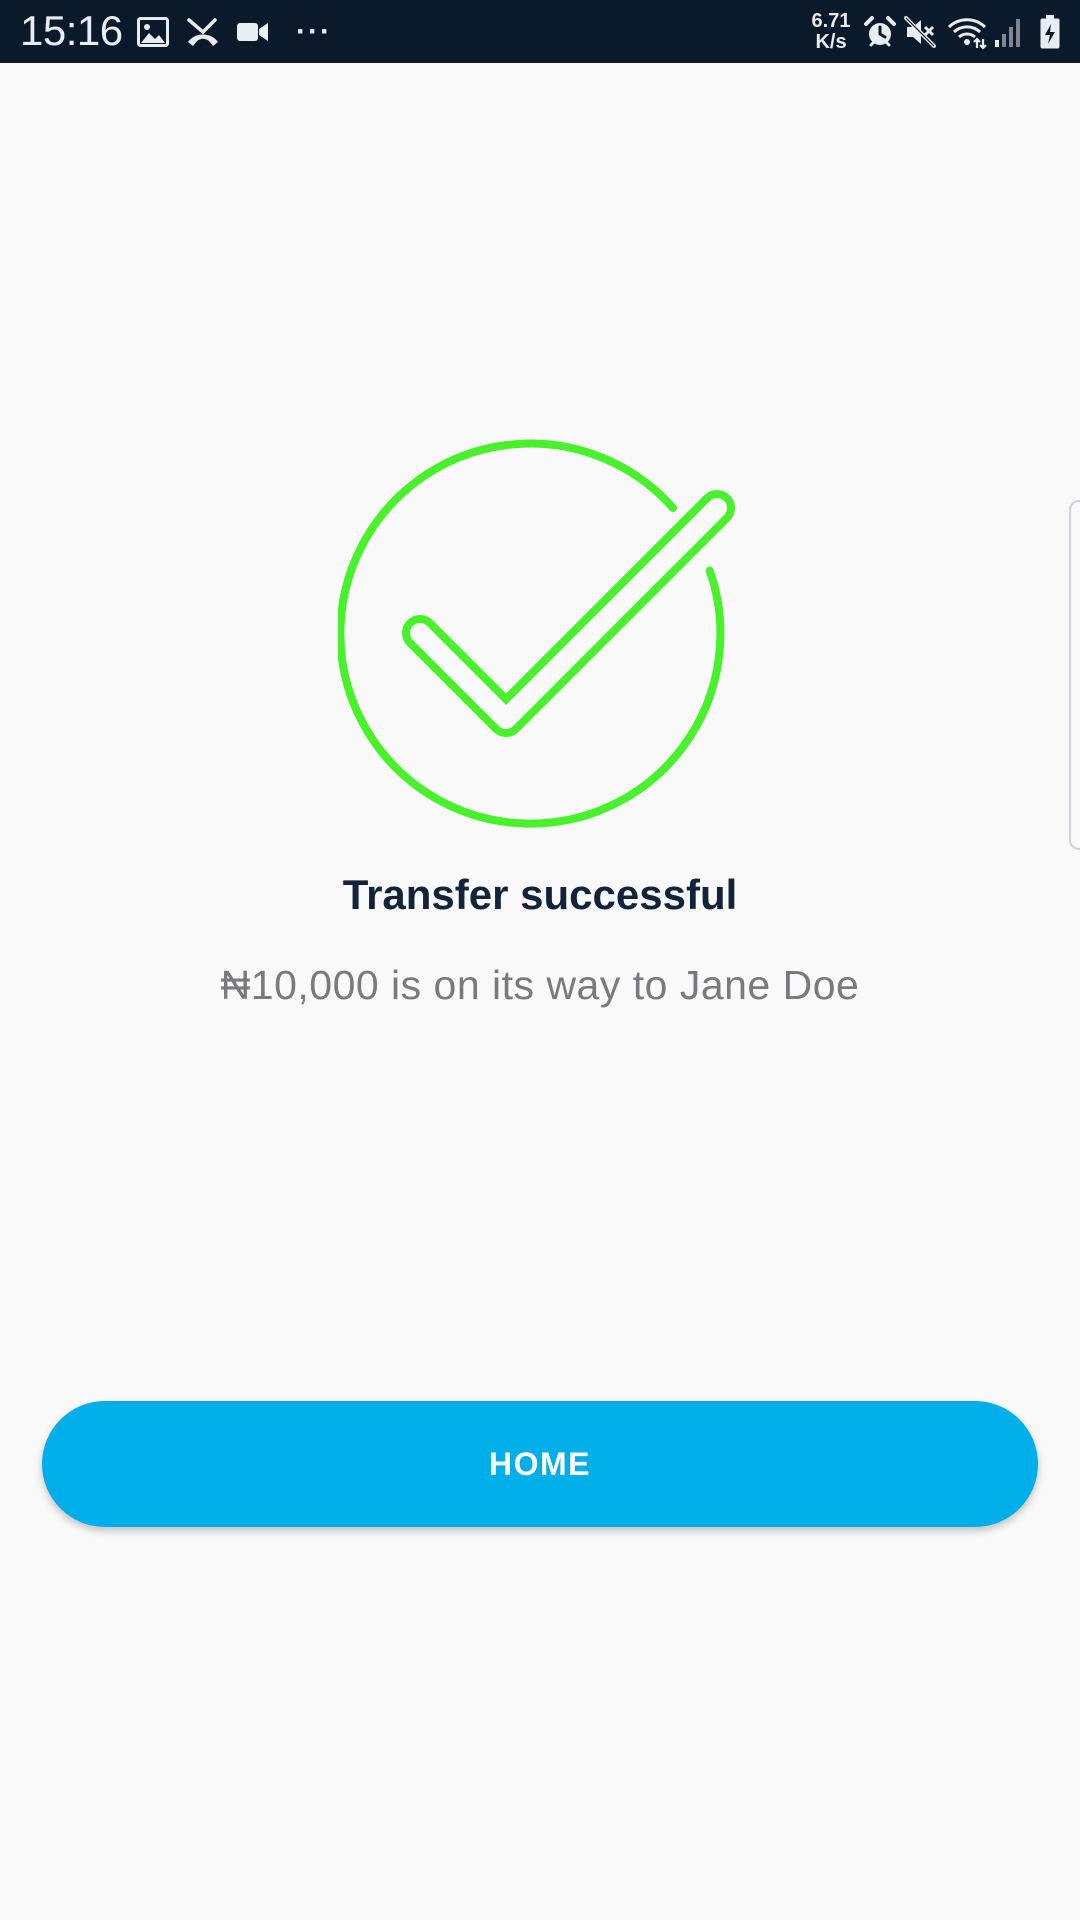 This screenshot has width=1080, height=1920. Describe the element at coordinates (920, 31) in the screenshot. I see `mute-icon` at that location.